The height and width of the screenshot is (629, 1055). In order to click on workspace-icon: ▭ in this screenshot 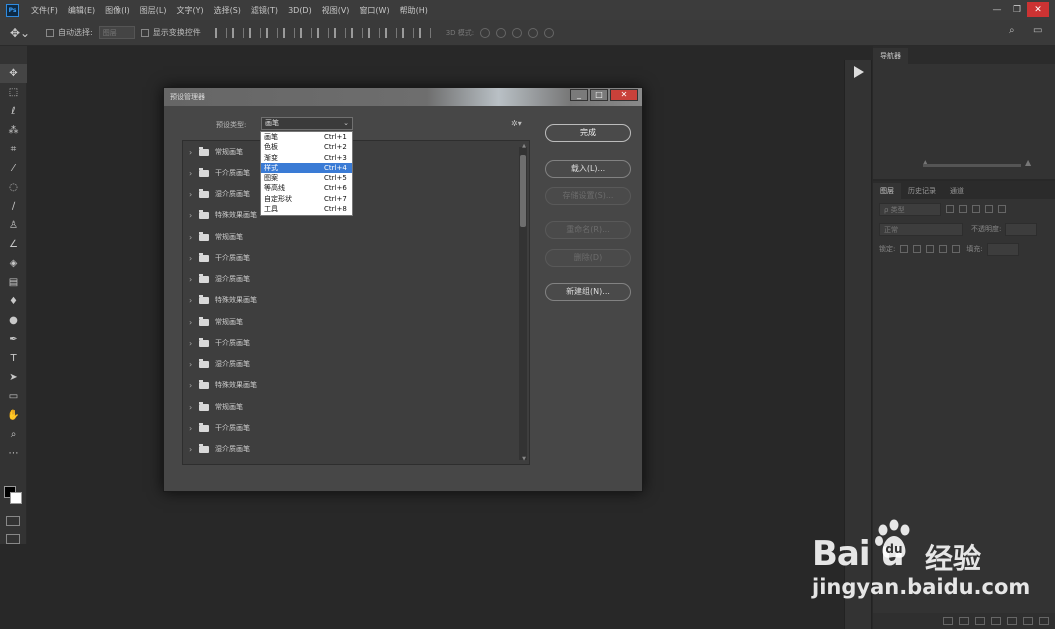, I will do `click(1040, 32)`.